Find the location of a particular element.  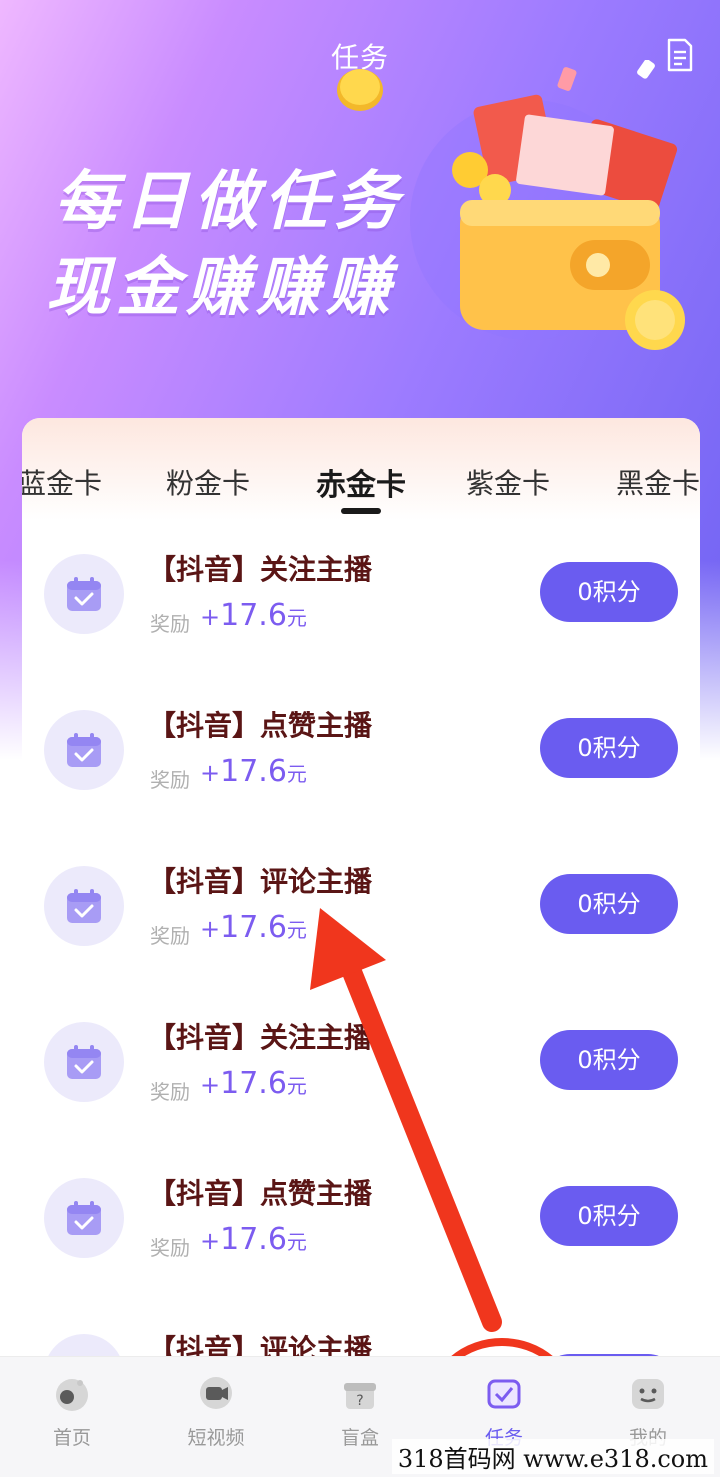

profile-icon is located at coordinates (648, 1394).